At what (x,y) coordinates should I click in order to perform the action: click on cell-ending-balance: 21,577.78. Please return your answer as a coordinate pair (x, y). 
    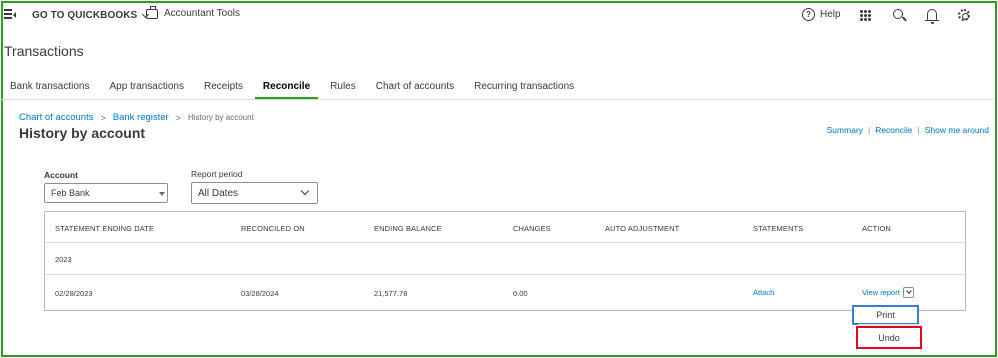
    Looking at the image, I should click on (391, 293).